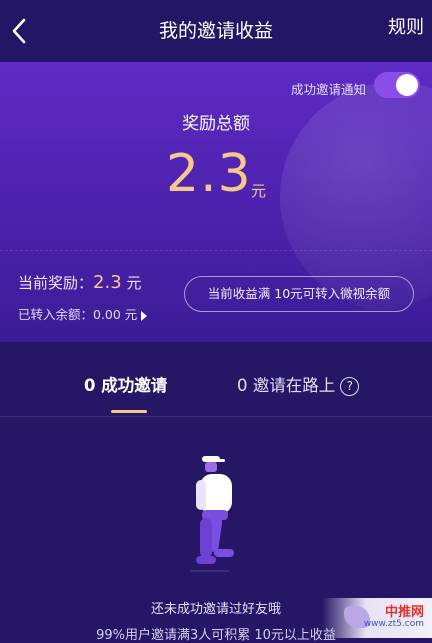 This screenshot has height=643, width=432. I want to click on total-reward-unit: 元, so click(259, 191).